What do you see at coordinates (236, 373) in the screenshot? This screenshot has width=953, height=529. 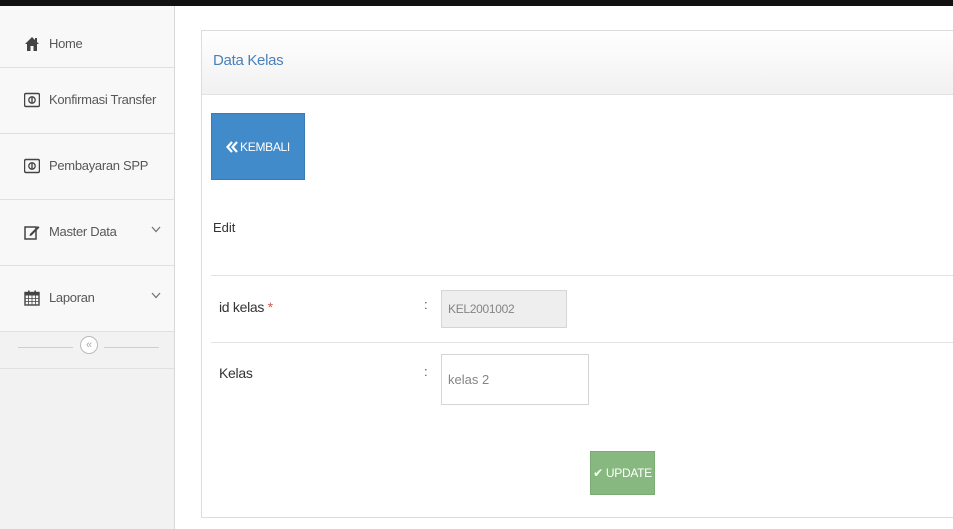 I see `kelas-label: Kelas` at bounding box center [236, 373].